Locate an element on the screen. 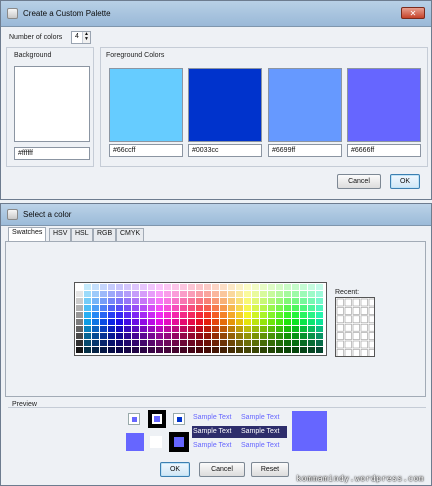 Image resolution: width=432 pixels, height=486 pixels. number-of-colors-spinner: 4 ▲ ▼ is located at coordinates (81, 37).